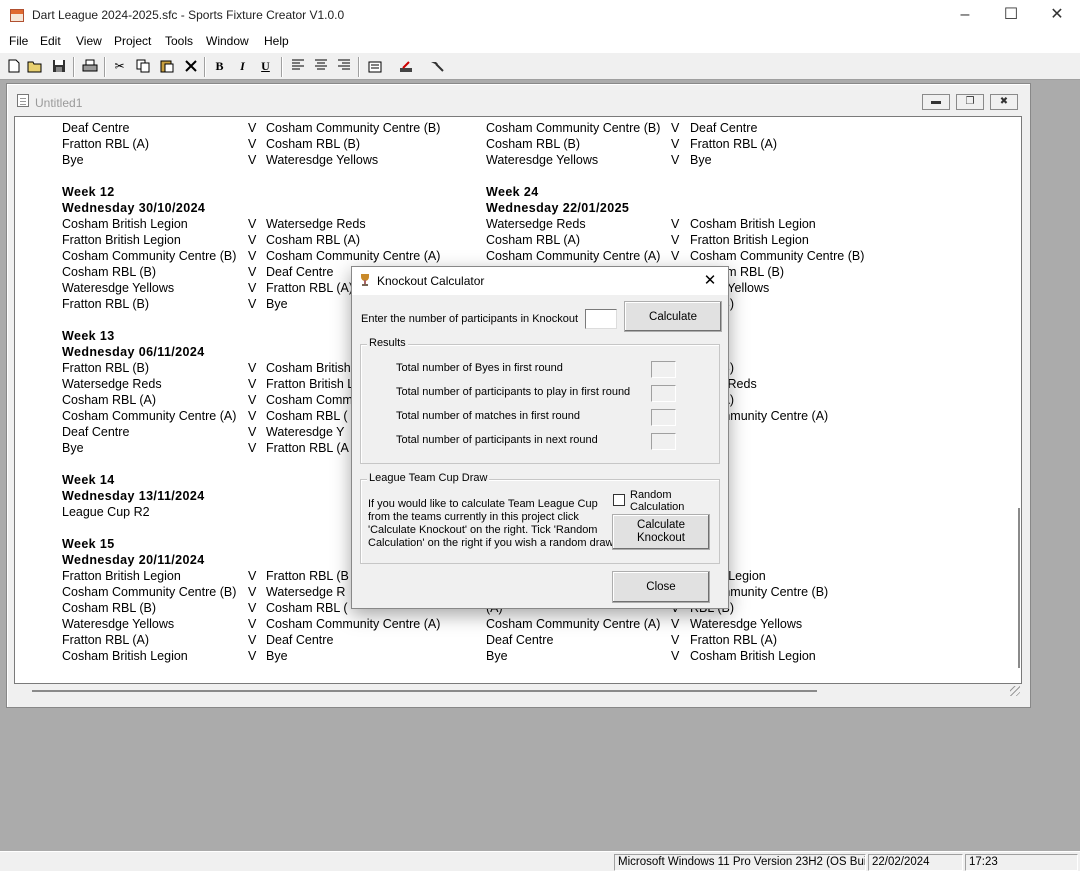 This screenshot has height=871, width=1080. I want to click on open-folder-icon, so click(34, 66).